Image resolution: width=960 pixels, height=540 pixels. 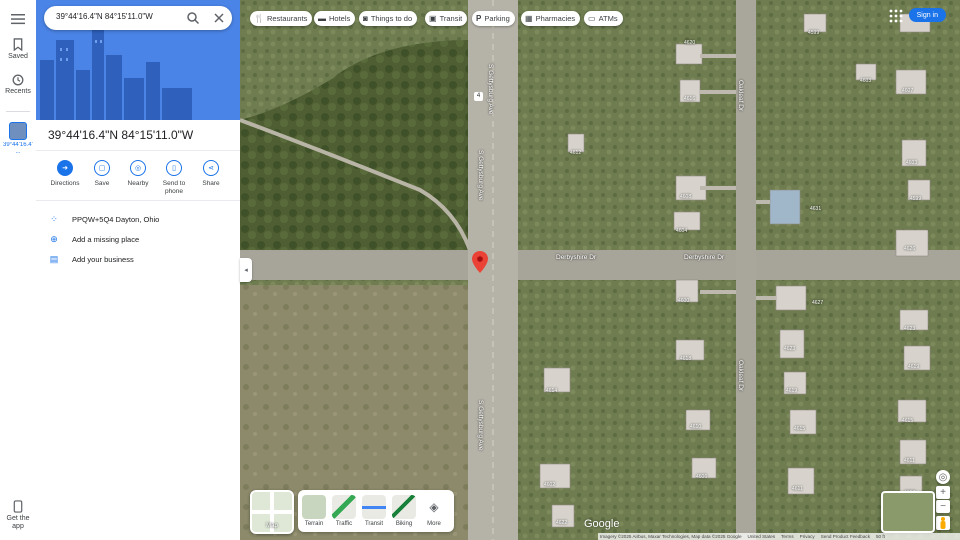 I want to click on business-icon: ▤, so click(x=54, y=258).